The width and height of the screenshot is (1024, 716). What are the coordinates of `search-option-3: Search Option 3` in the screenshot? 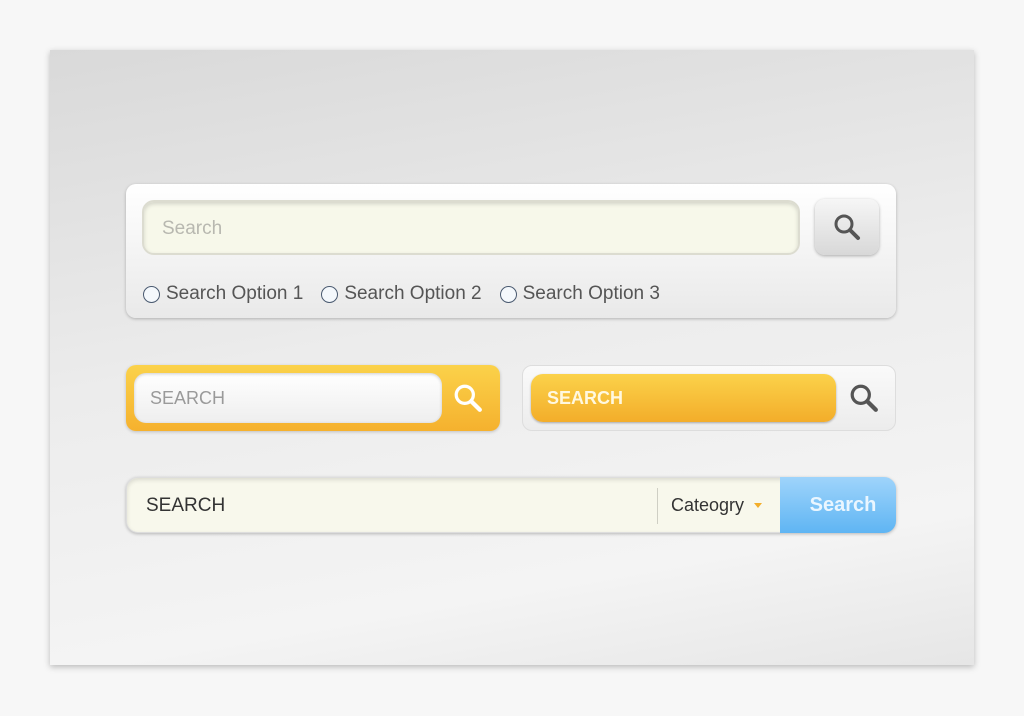 It's located at (579, 294).